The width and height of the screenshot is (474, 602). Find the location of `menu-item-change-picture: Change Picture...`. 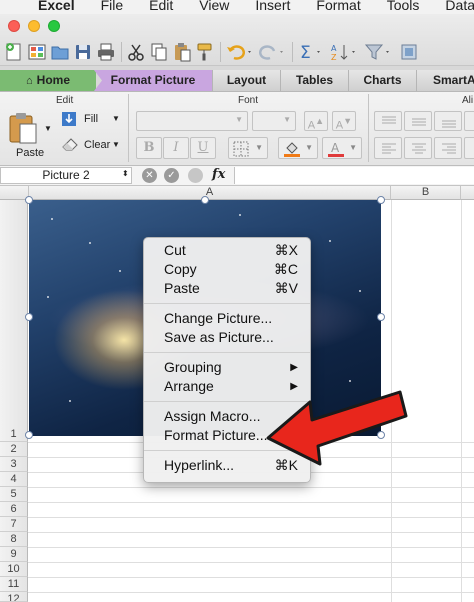

menu-item-change-picture: Change Picture... is located at coordinates (227, 318).